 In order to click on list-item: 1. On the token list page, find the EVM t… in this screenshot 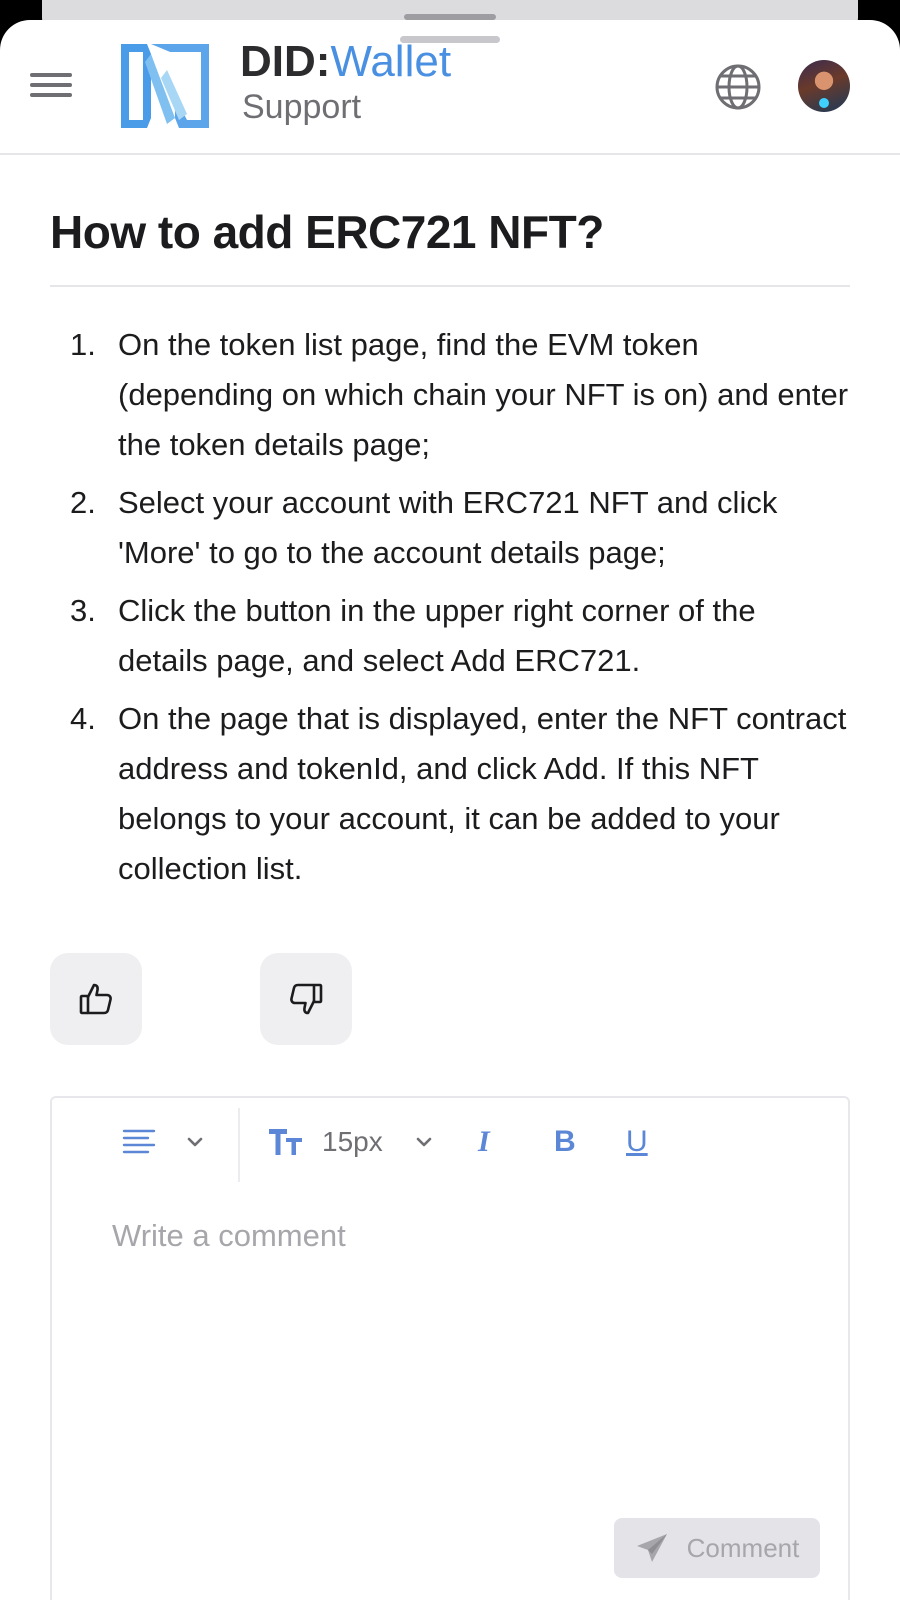, I will do `click(450, 395)`.